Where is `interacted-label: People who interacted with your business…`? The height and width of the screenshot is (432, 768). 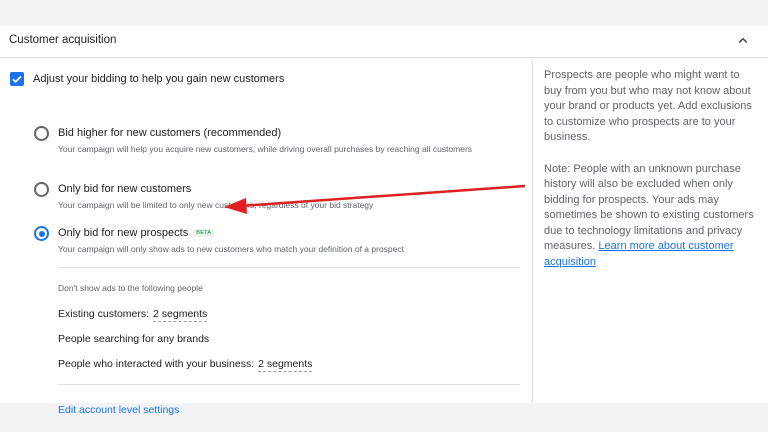 interacted-label: People who interacted with your business… is located at coordinates (156, 364).